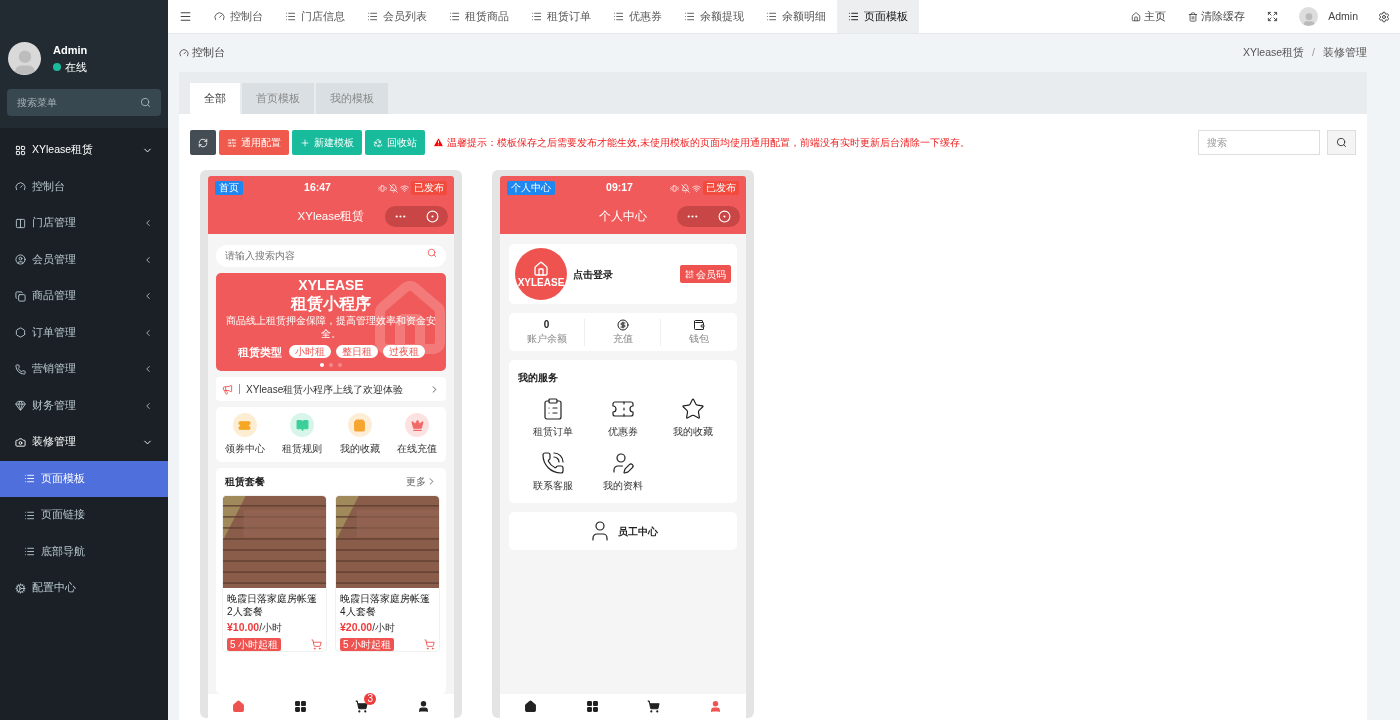 The height and width of the screenshot is (720, 1400). I want to click on star-icon, so click(693, 409).